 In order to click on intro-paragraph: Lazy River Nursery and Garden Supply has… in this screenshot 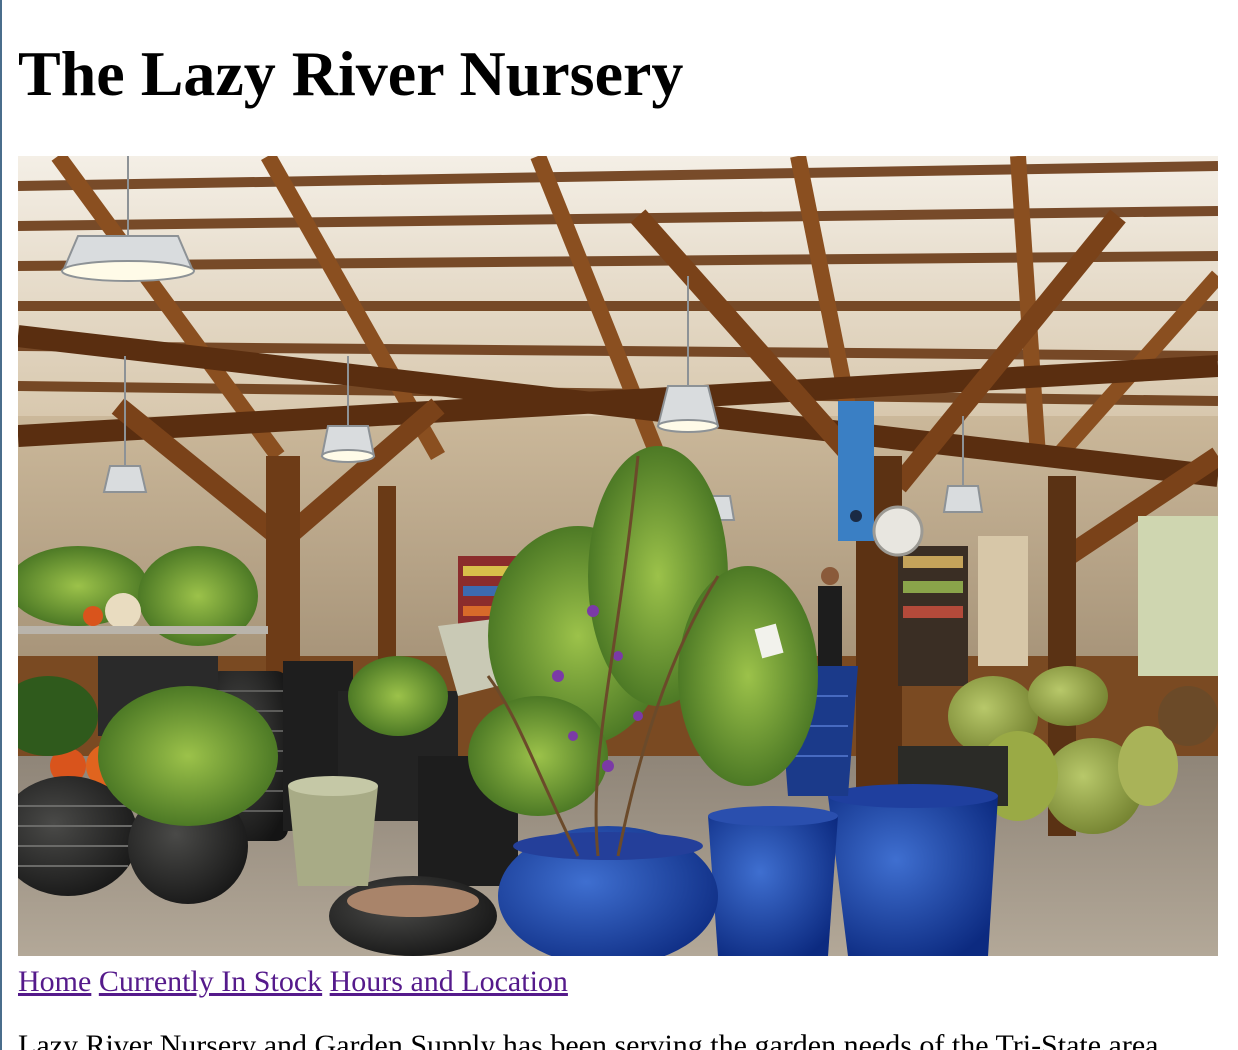, I will do `click(588, 1039)`.